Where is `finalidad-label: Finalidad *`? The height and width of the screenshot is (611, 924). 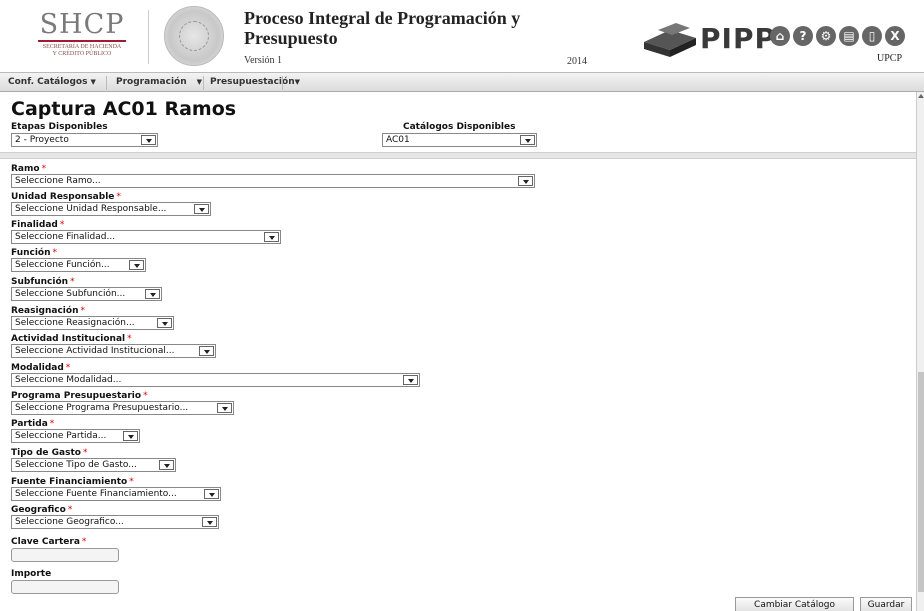 finalidad-label: Finalidad * is located at coordinates (38, 225).